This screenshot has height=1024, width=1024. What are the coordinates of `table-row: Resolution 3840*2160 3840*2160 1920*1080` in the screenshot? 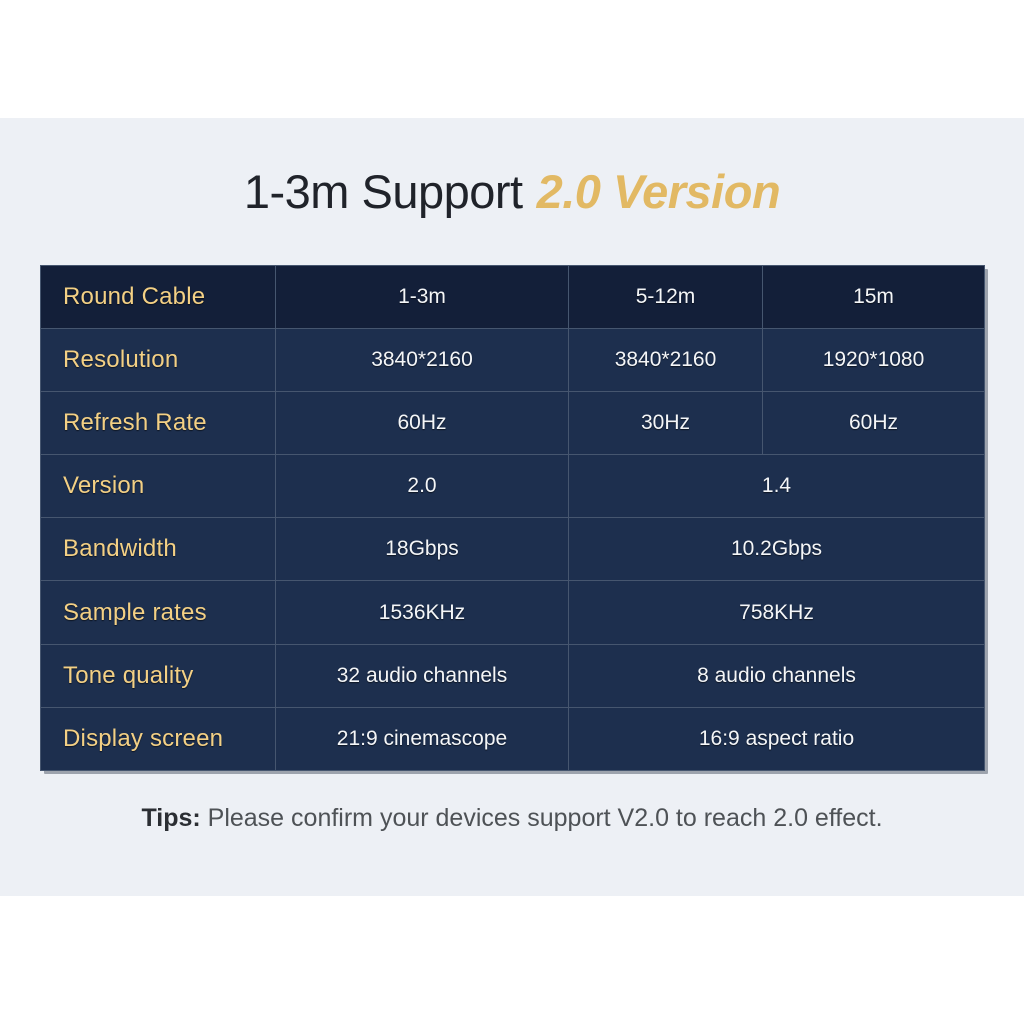 It's located at (512, 360).